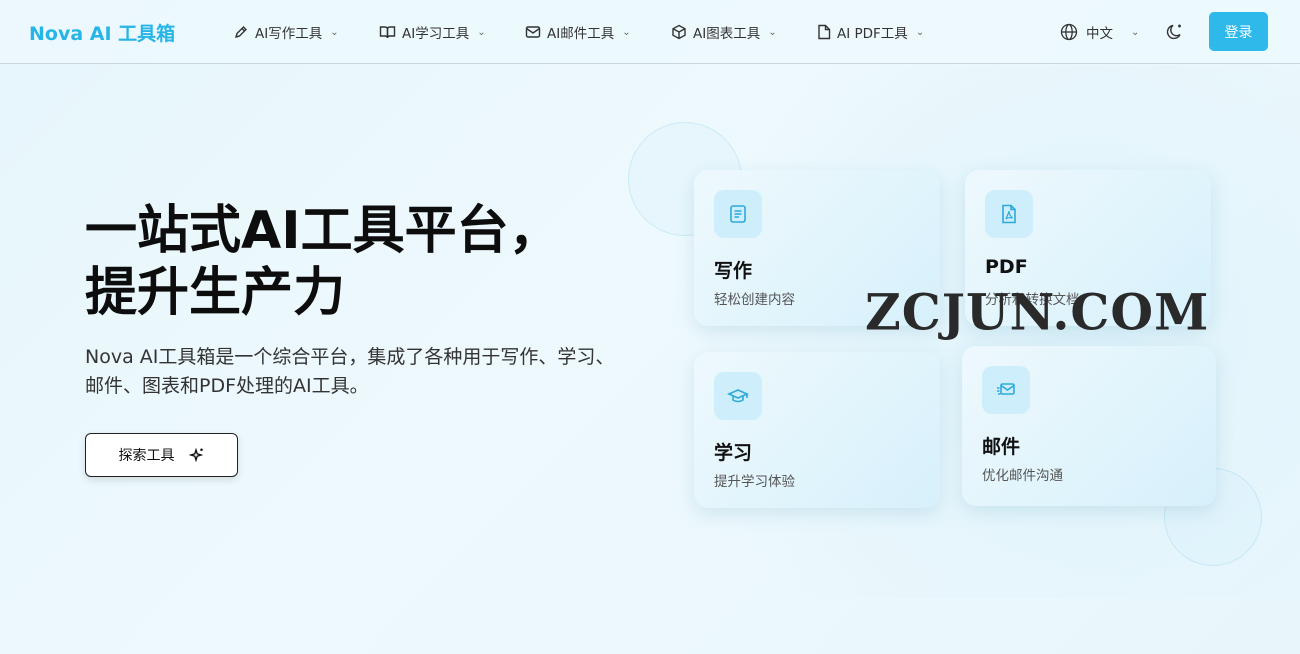  I want to click on hero-title: 一站式AI工具平台， 提升生产力, so click(323, 262).